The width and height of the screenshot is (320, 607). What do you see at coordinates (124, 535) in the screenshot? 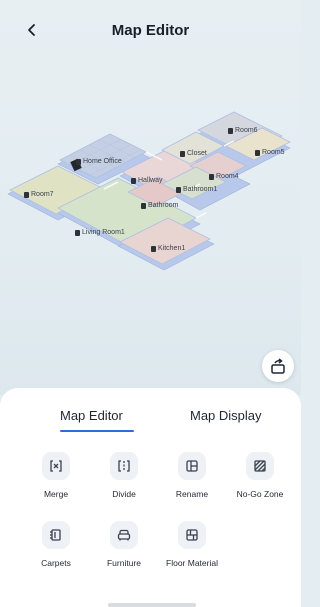
I see `furniture-icon` at bounding box center [124, 535].